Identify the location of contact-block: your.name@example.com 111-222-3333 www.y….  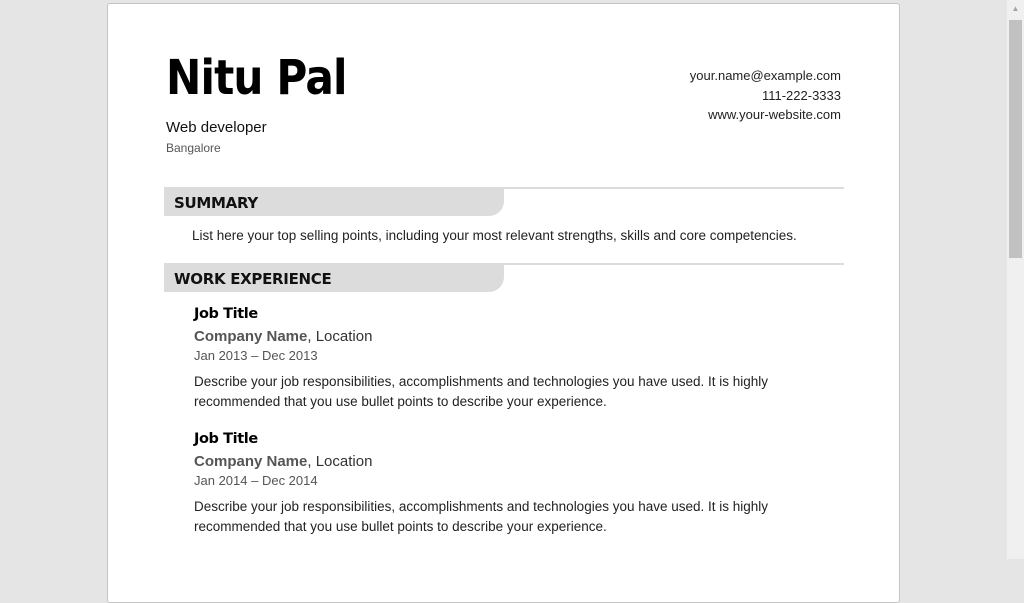
(765, 95).